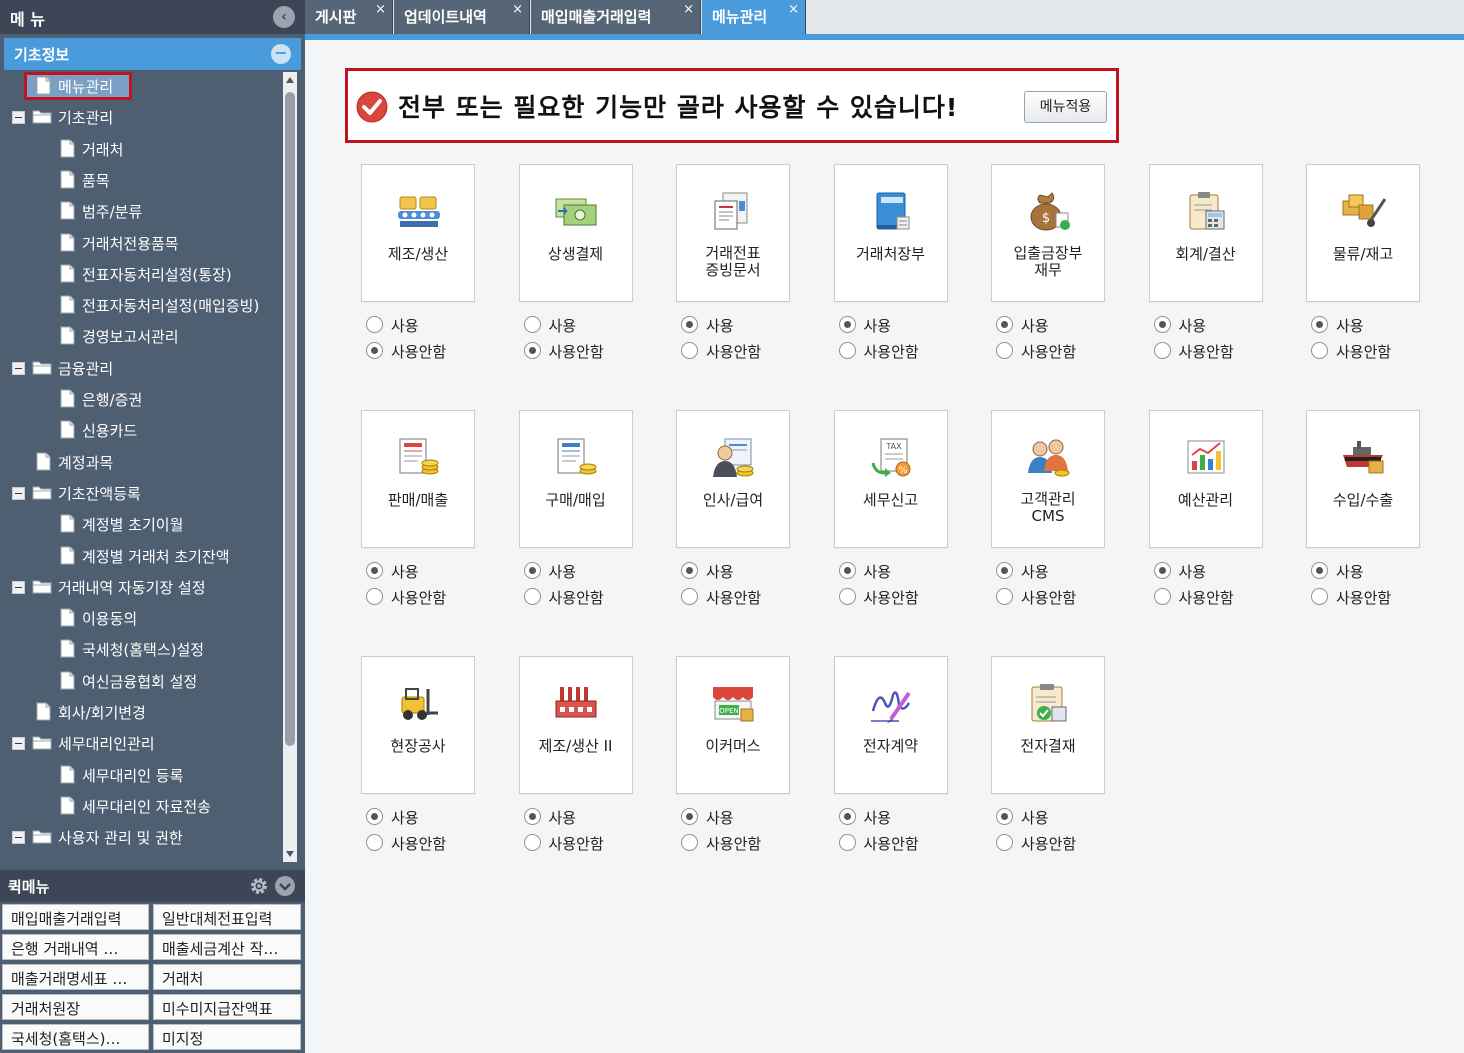 The image size is (1464, 1053). Describe the element at coordinates (281, 54) in the screenshot. I see `section-collapse-icon: −` at that location.